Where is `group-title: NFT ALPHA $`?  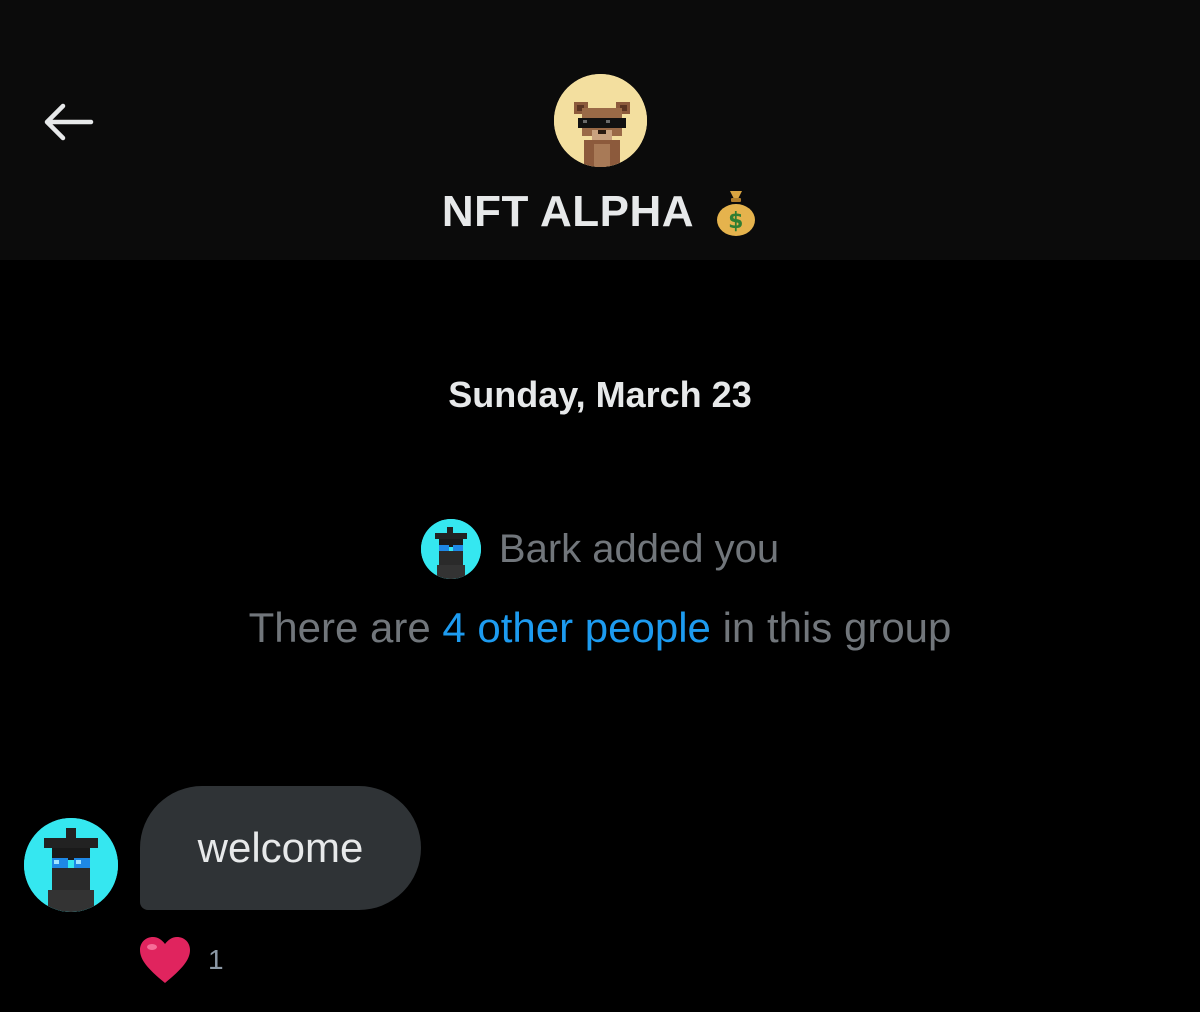 group-title: NFT ALPHA $ is located at coordinates (600, 212).